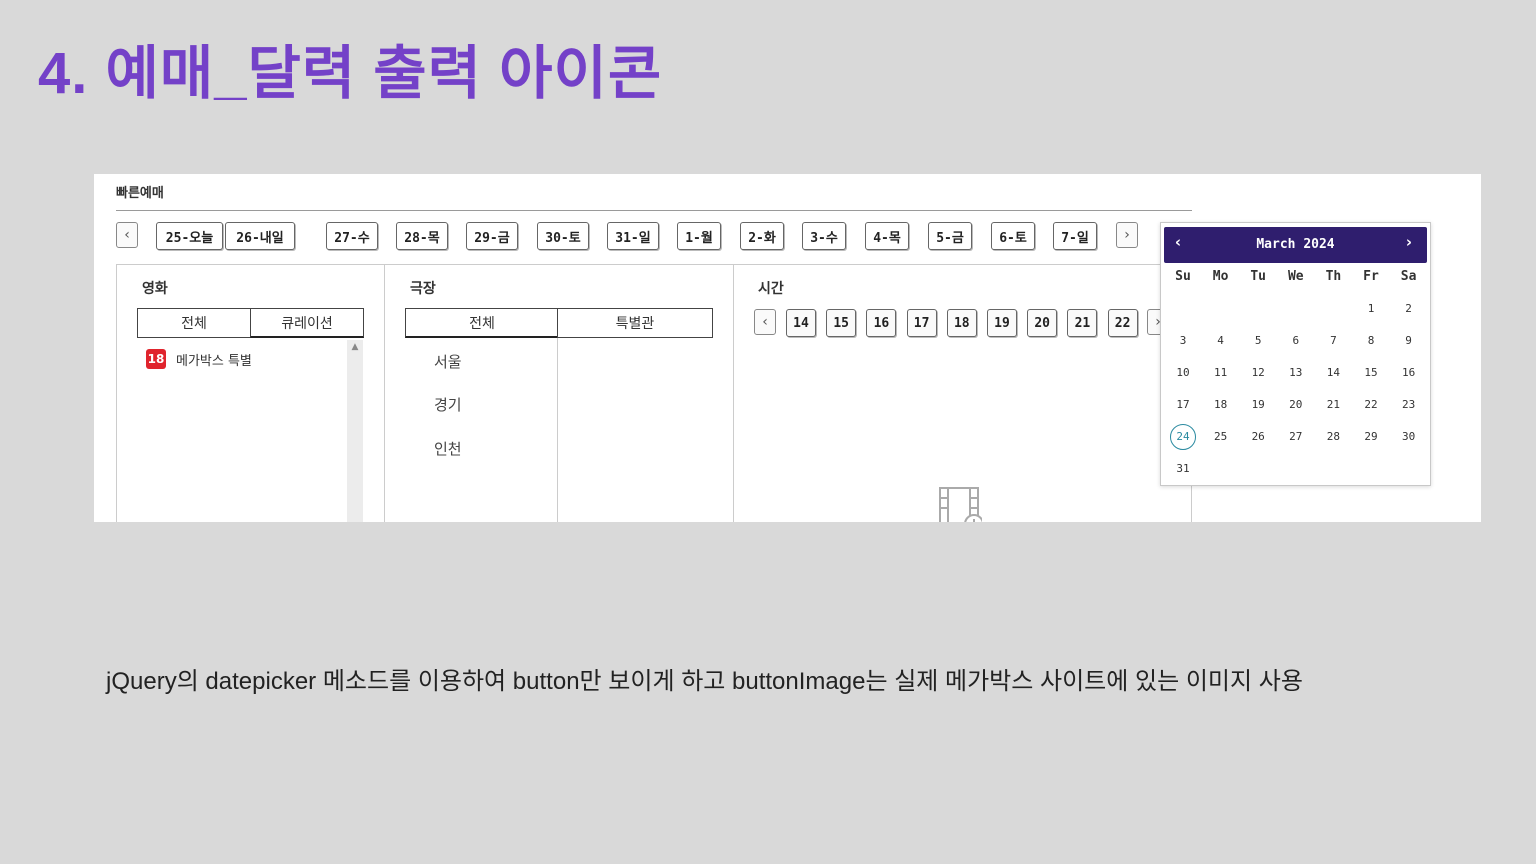 Image resolution: width=1536 pixels, height=864 pixels. I want to click on datepicker-day: 23, so click(1409, 405).